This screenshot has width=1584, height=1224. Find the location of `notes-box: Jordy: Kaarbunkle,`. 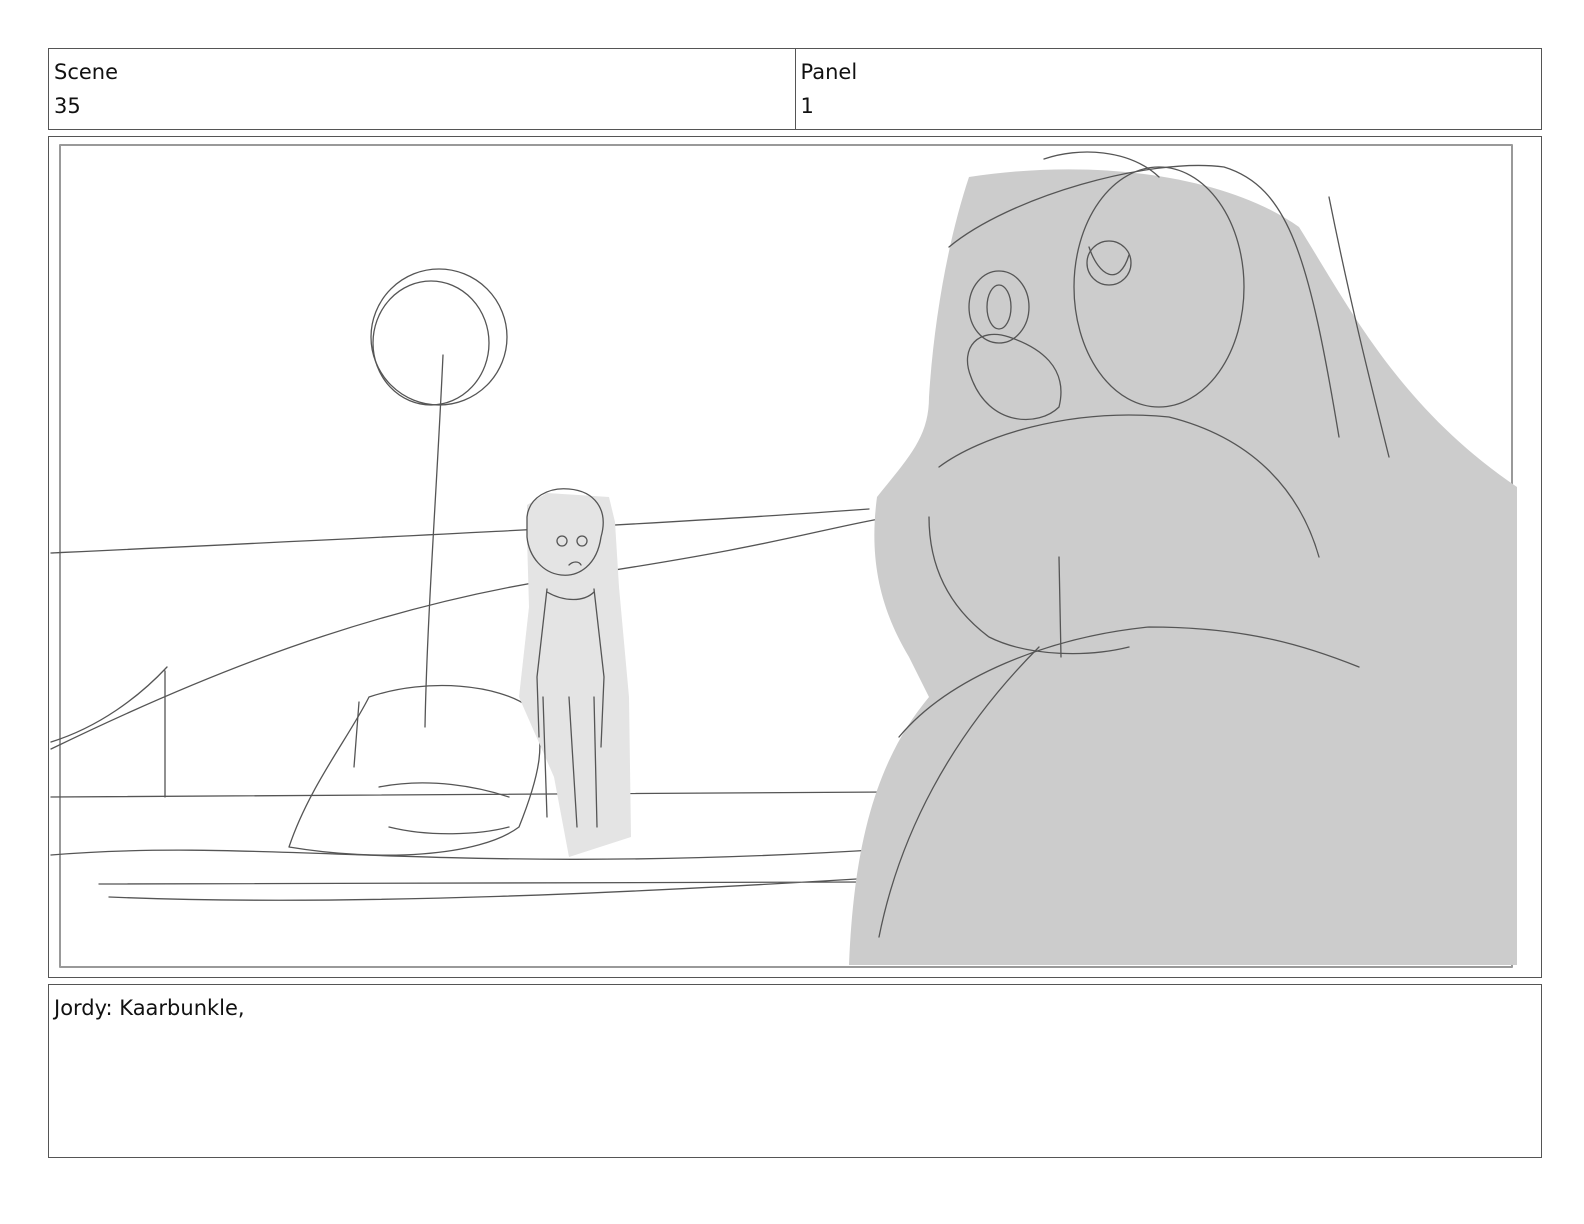

notes-box: Jordy: Kaarbunkle, is located at coordinates (795, 1071).